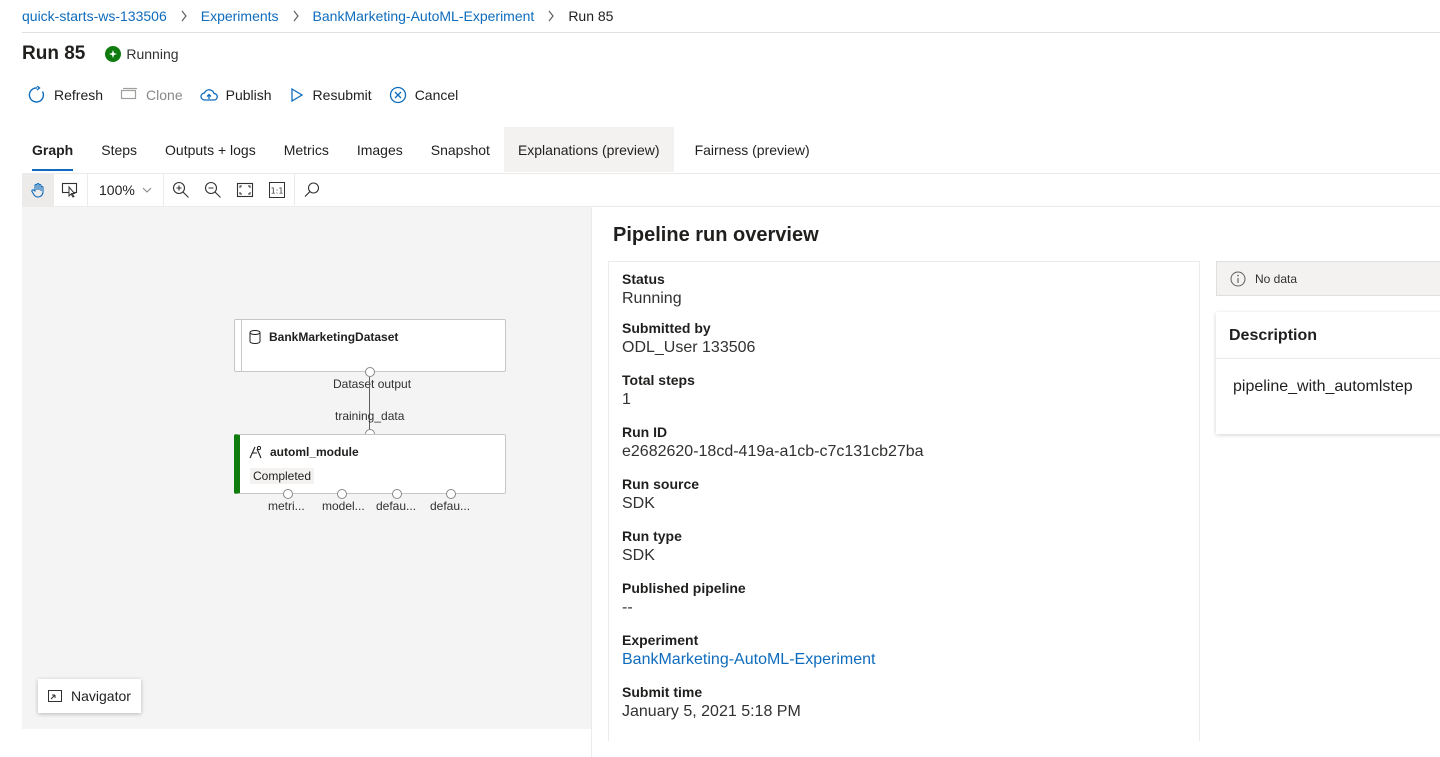 Image resolution: width=1440 pixels, height=757 pixels. What do you see at coordinates (1276, 278) in the screenshot?
I see `no-data-text: No data` at bounding box center [1276, 278].